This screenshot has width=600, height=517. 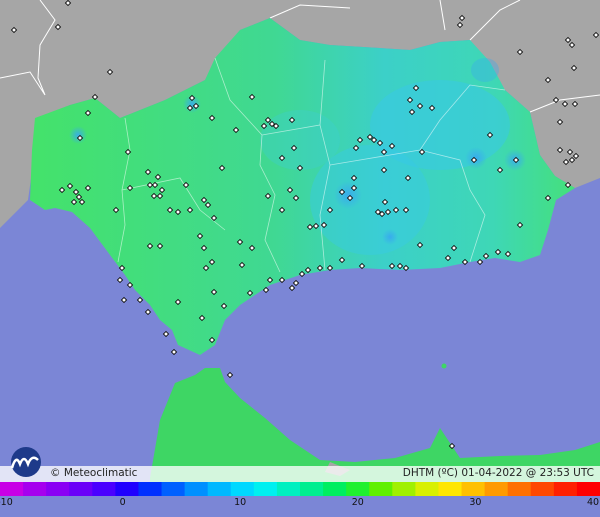 What do you see at coordinates (94, 473) in the screenshot?
I see `credit-text: © Meteoclimatic` at bounding box center [94, 473].